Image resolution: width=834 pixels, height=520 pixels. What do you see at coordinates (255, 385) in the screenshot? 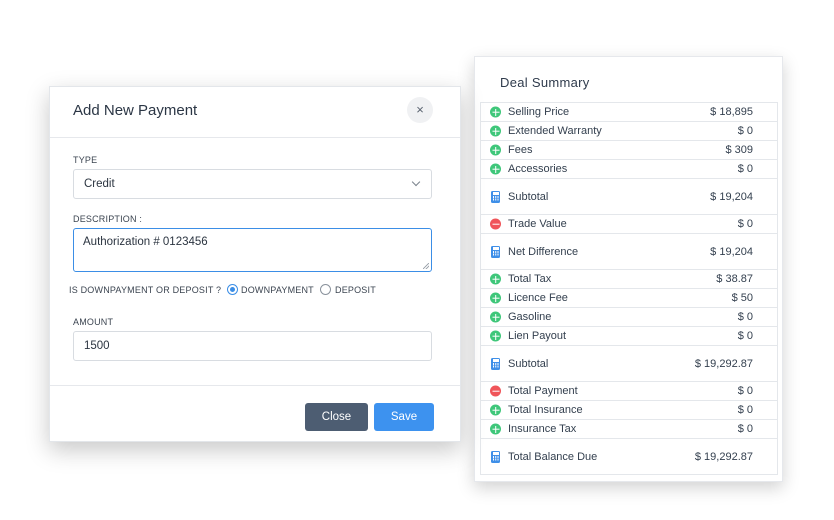
I see `modal-footer` at bounding box center [255, 385].